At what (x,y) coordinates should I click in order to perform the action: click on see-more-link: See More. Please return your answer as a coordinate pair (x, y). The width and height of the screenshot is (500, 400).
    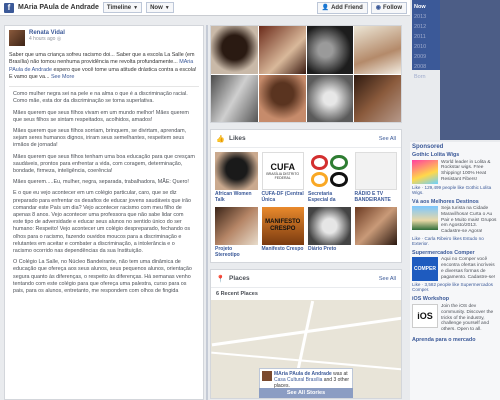
    Looking at the image, I should click on (62, 77).